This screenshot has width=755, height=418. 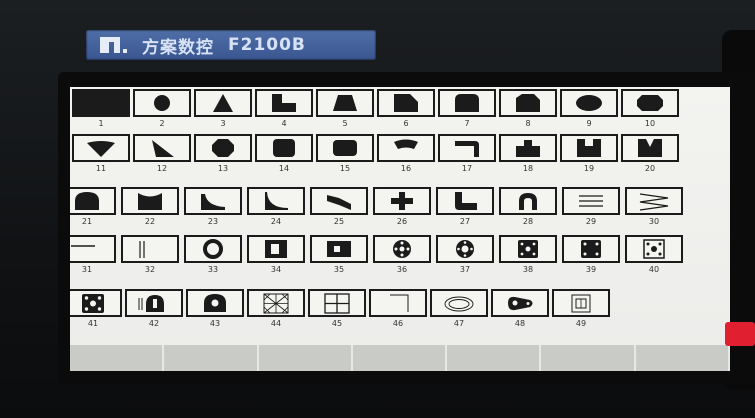 I want to click on shape-number-label: 2, so click(x=162, y=123).